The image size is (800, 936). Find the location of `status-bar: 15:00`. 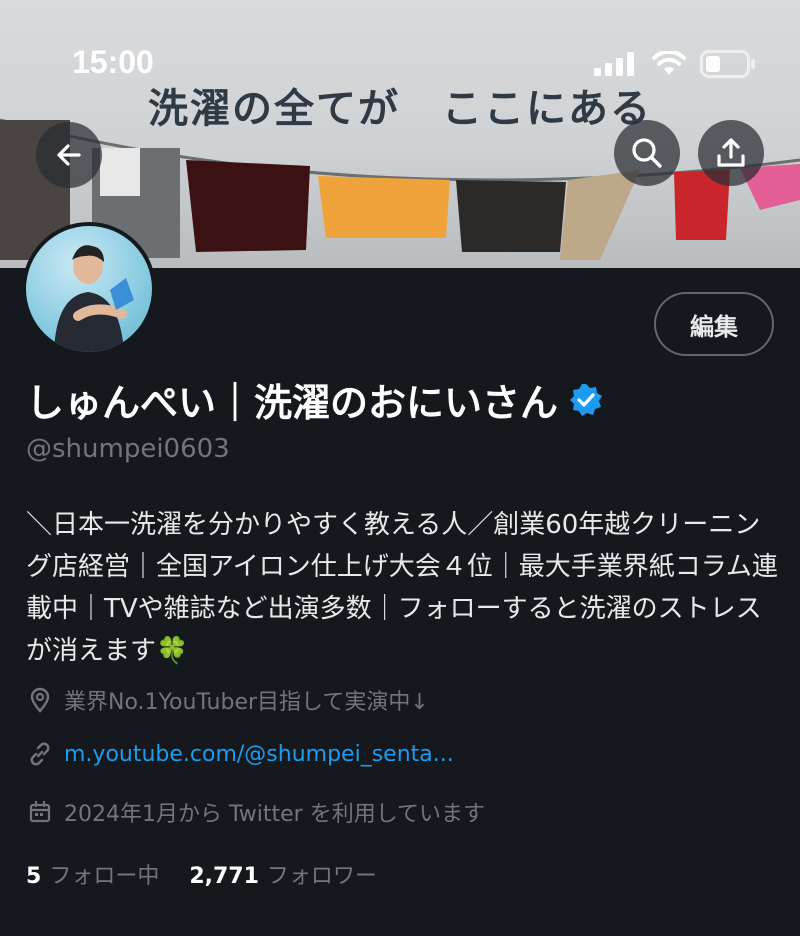

status-bar: 15:00 is located at coordinates (400, 40).